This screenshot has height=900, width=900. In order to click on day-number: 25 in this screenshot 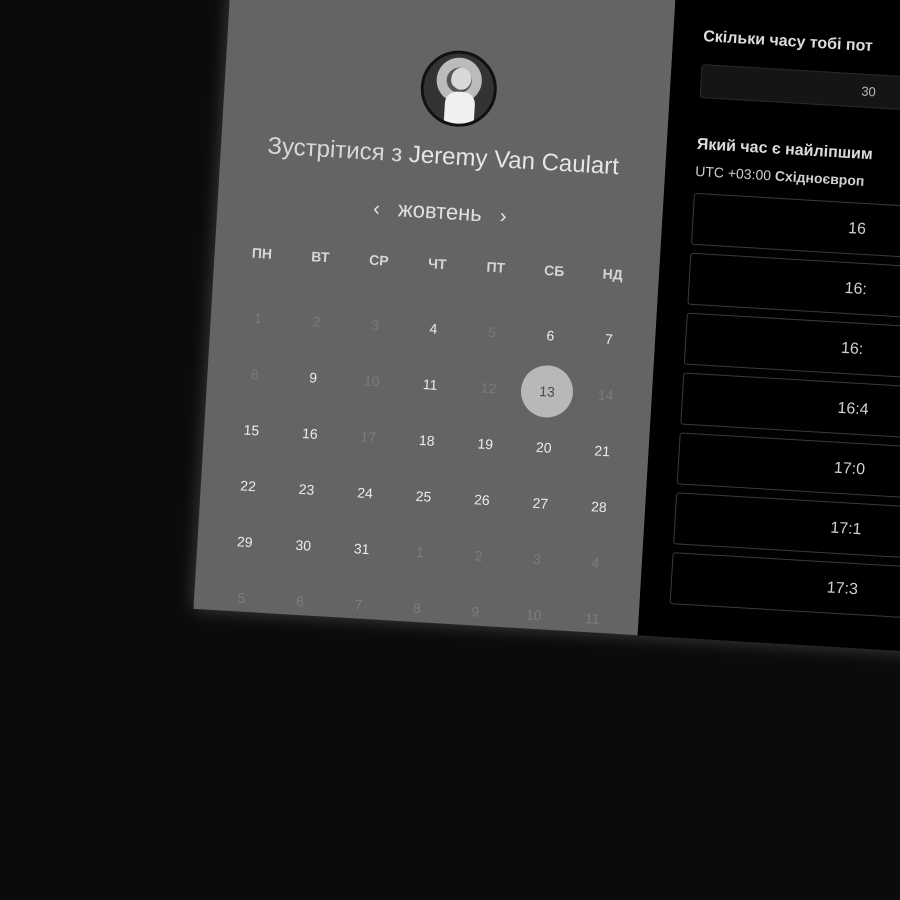, I will do `click(423, 496)`.